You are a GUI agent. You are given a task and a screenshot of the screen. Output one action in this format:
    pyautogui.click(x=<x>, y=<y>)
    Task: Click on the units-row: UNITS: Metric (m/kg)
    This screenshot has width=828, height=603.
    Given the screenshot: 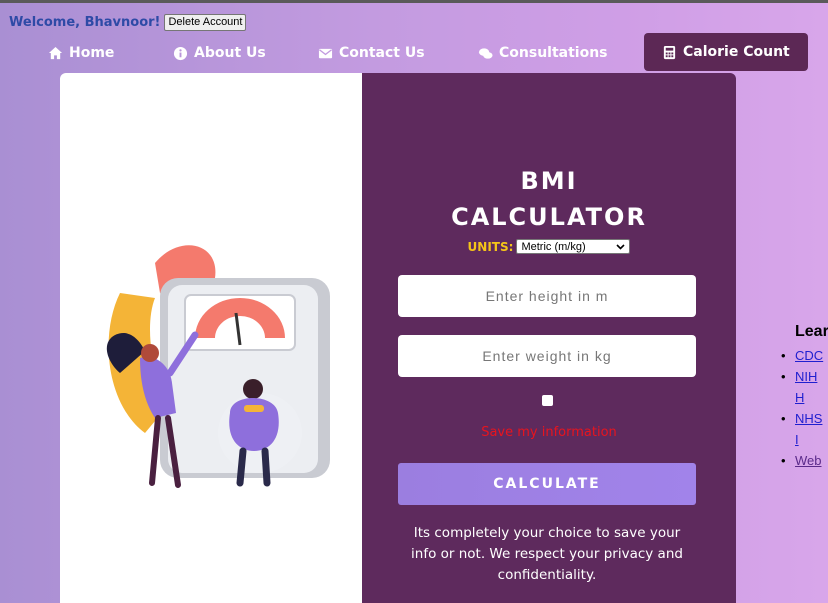 What is the action you would take?
    pyautogui.click(x=549, y=246)
    